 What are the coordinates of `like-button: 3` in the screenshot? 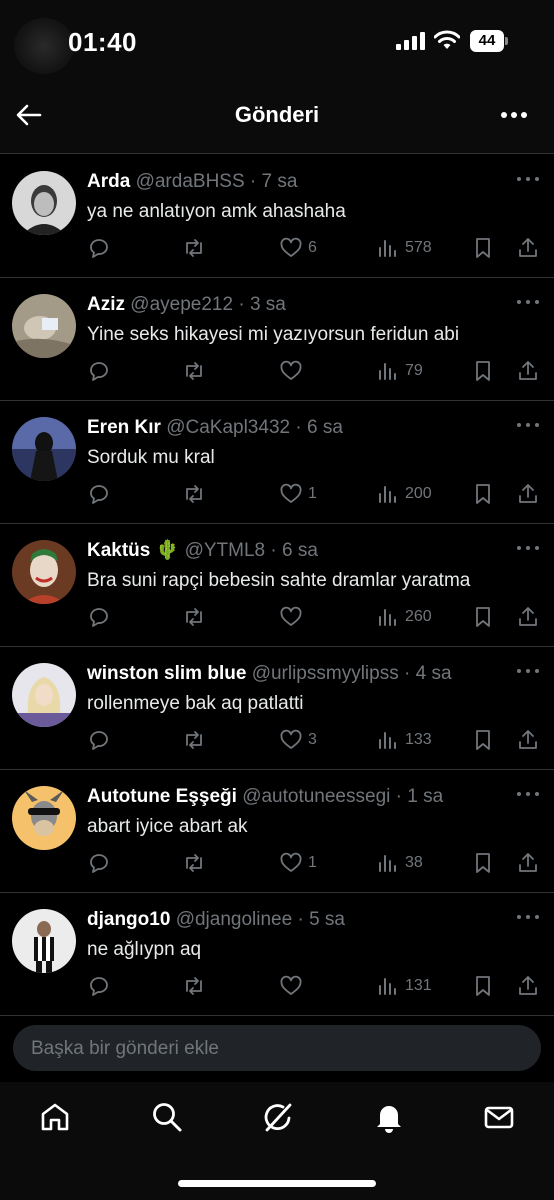 It's located at (298, 740).